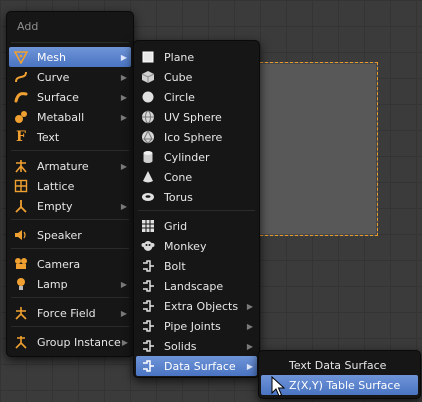 The width and height of the screenshot is (422, 402). I want to click on menu-item-metaball: Metaball ▶, so click(70, 117).